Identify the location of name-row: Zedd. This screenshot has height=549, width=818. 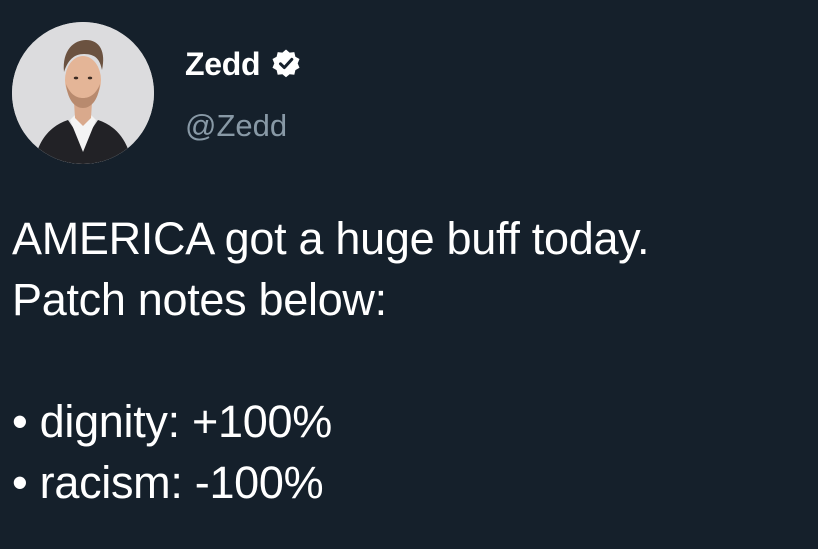
(243, 64).